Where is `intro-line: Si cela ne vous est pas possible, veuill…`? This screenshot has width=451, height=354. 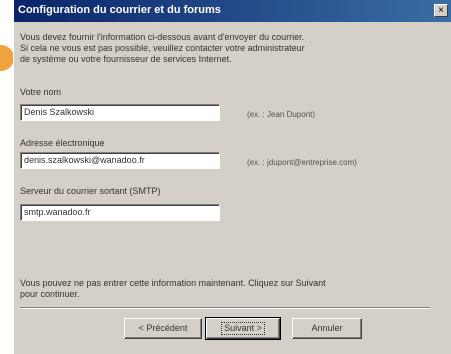
intro-line: Si cela ne vous est pas possible, veuill… is located at coordinates (162, 48).